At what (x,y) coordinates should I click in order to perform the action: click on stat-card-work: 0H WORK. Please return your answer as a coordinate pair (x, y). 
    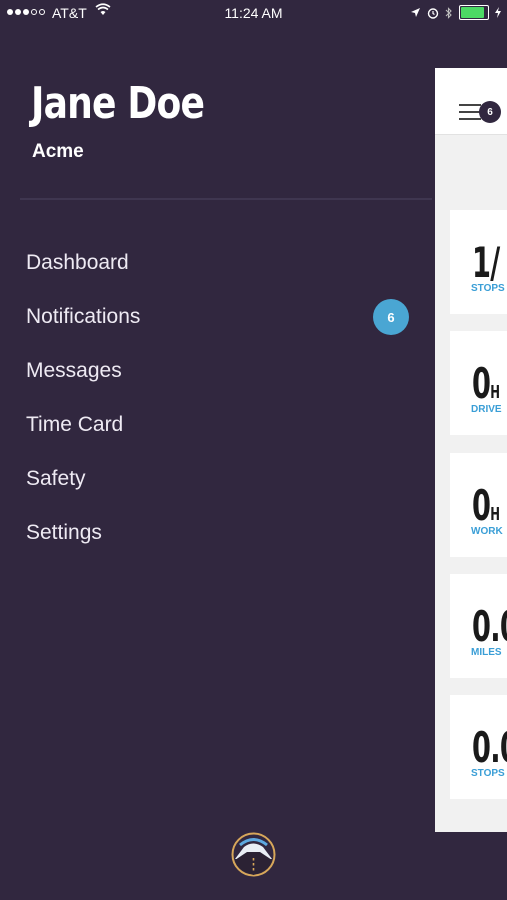
    Looking at the image, I should click on (478, 505).